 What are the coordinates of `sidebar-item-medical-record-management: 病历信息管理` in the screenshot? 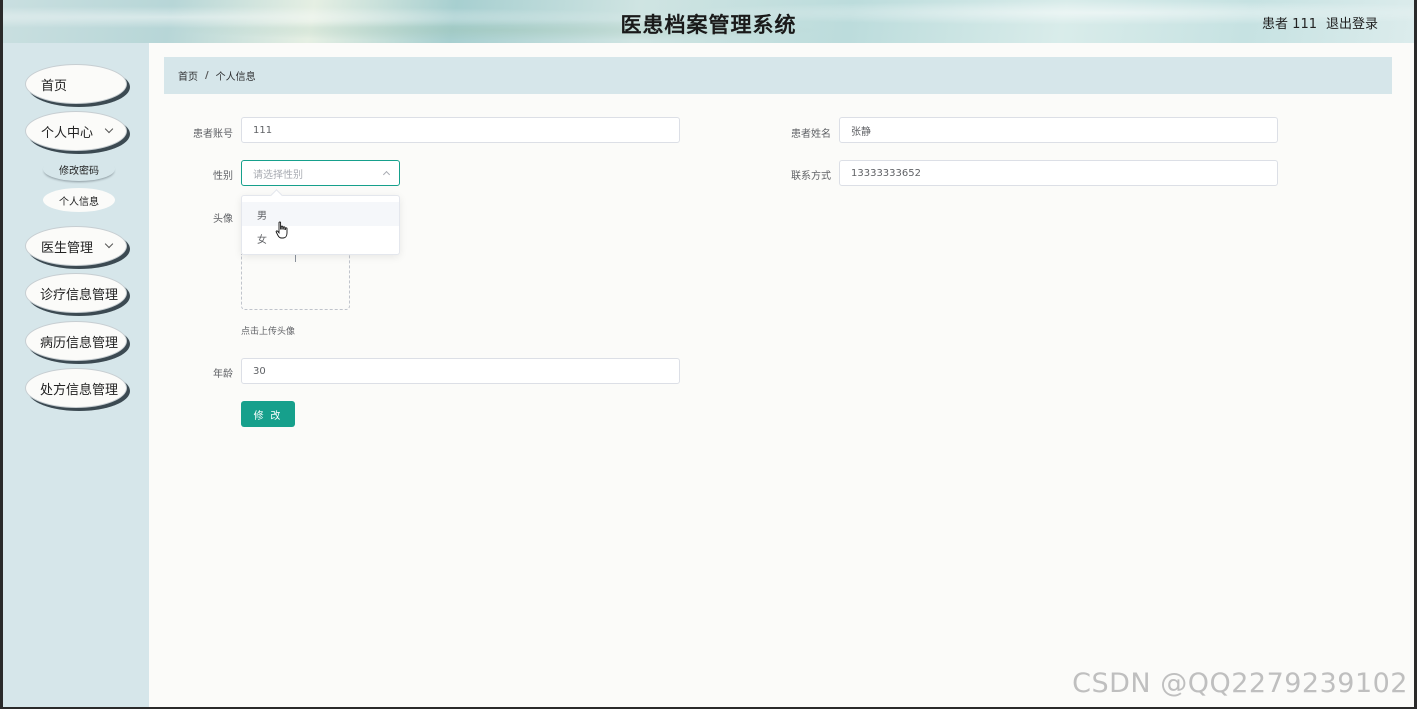 It's located at (76, 341).